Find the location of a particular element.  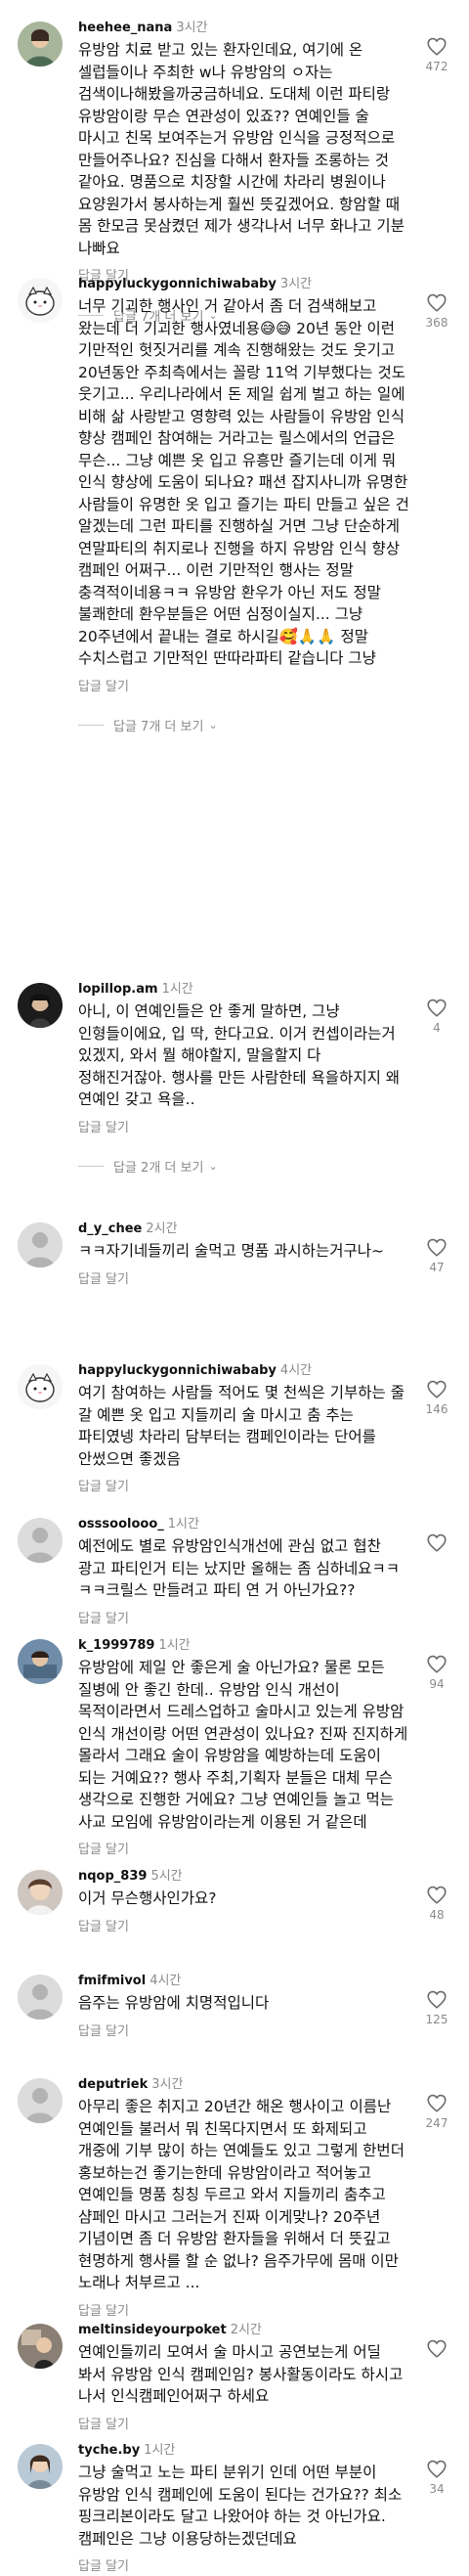

like-button: 34 is located at coordinates (436, 2478).